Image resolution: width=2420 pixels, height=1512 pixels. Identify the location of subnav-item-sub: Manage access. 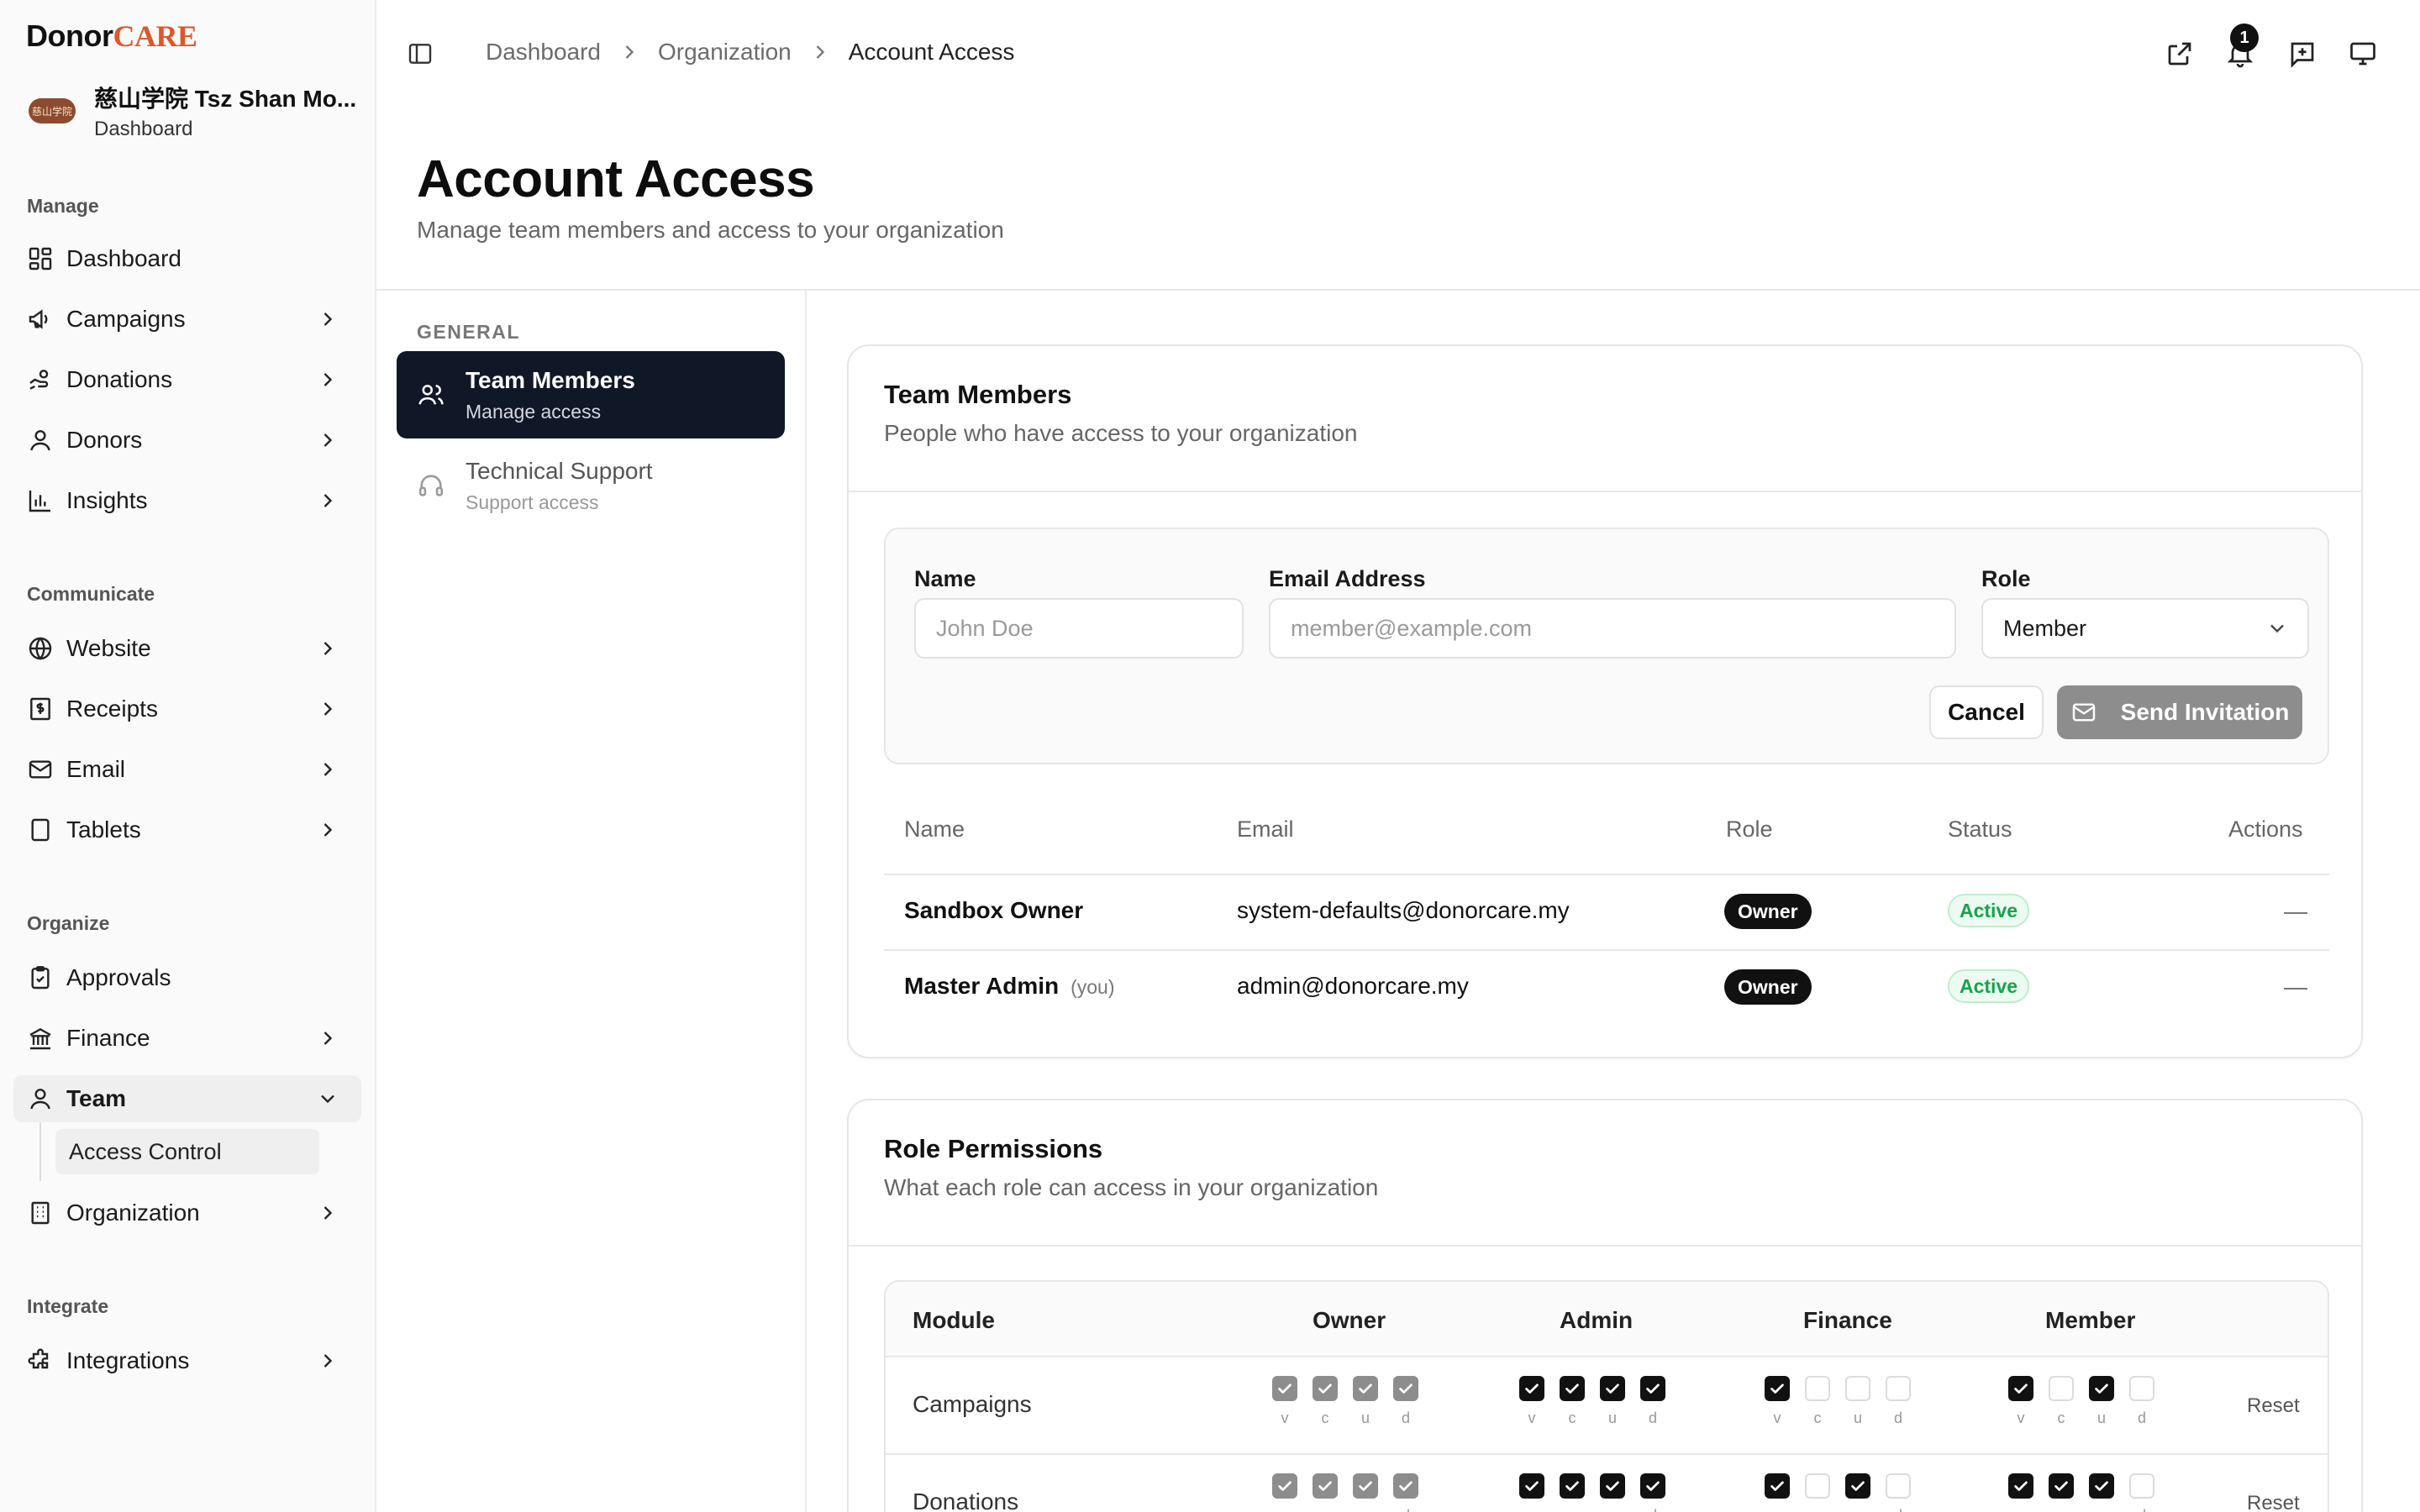
(534, 411).